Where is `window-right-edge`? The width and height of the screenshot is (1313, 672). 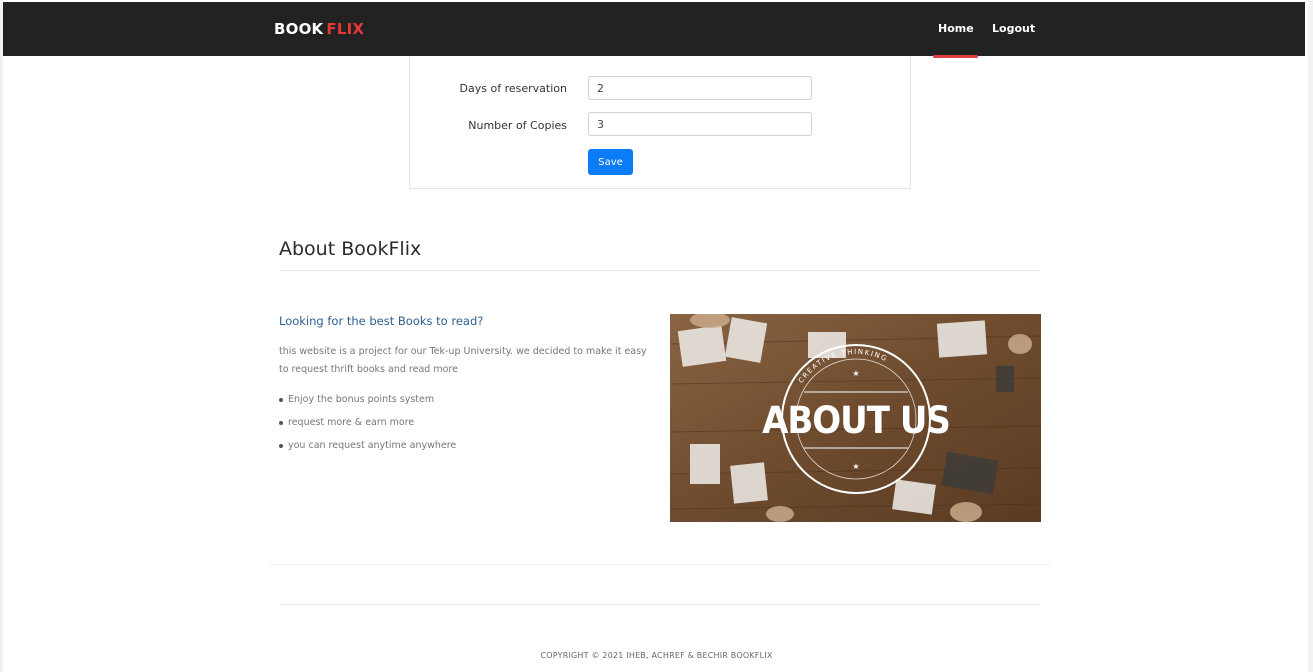
window-right-edge is located at coordinates (1310, 336).